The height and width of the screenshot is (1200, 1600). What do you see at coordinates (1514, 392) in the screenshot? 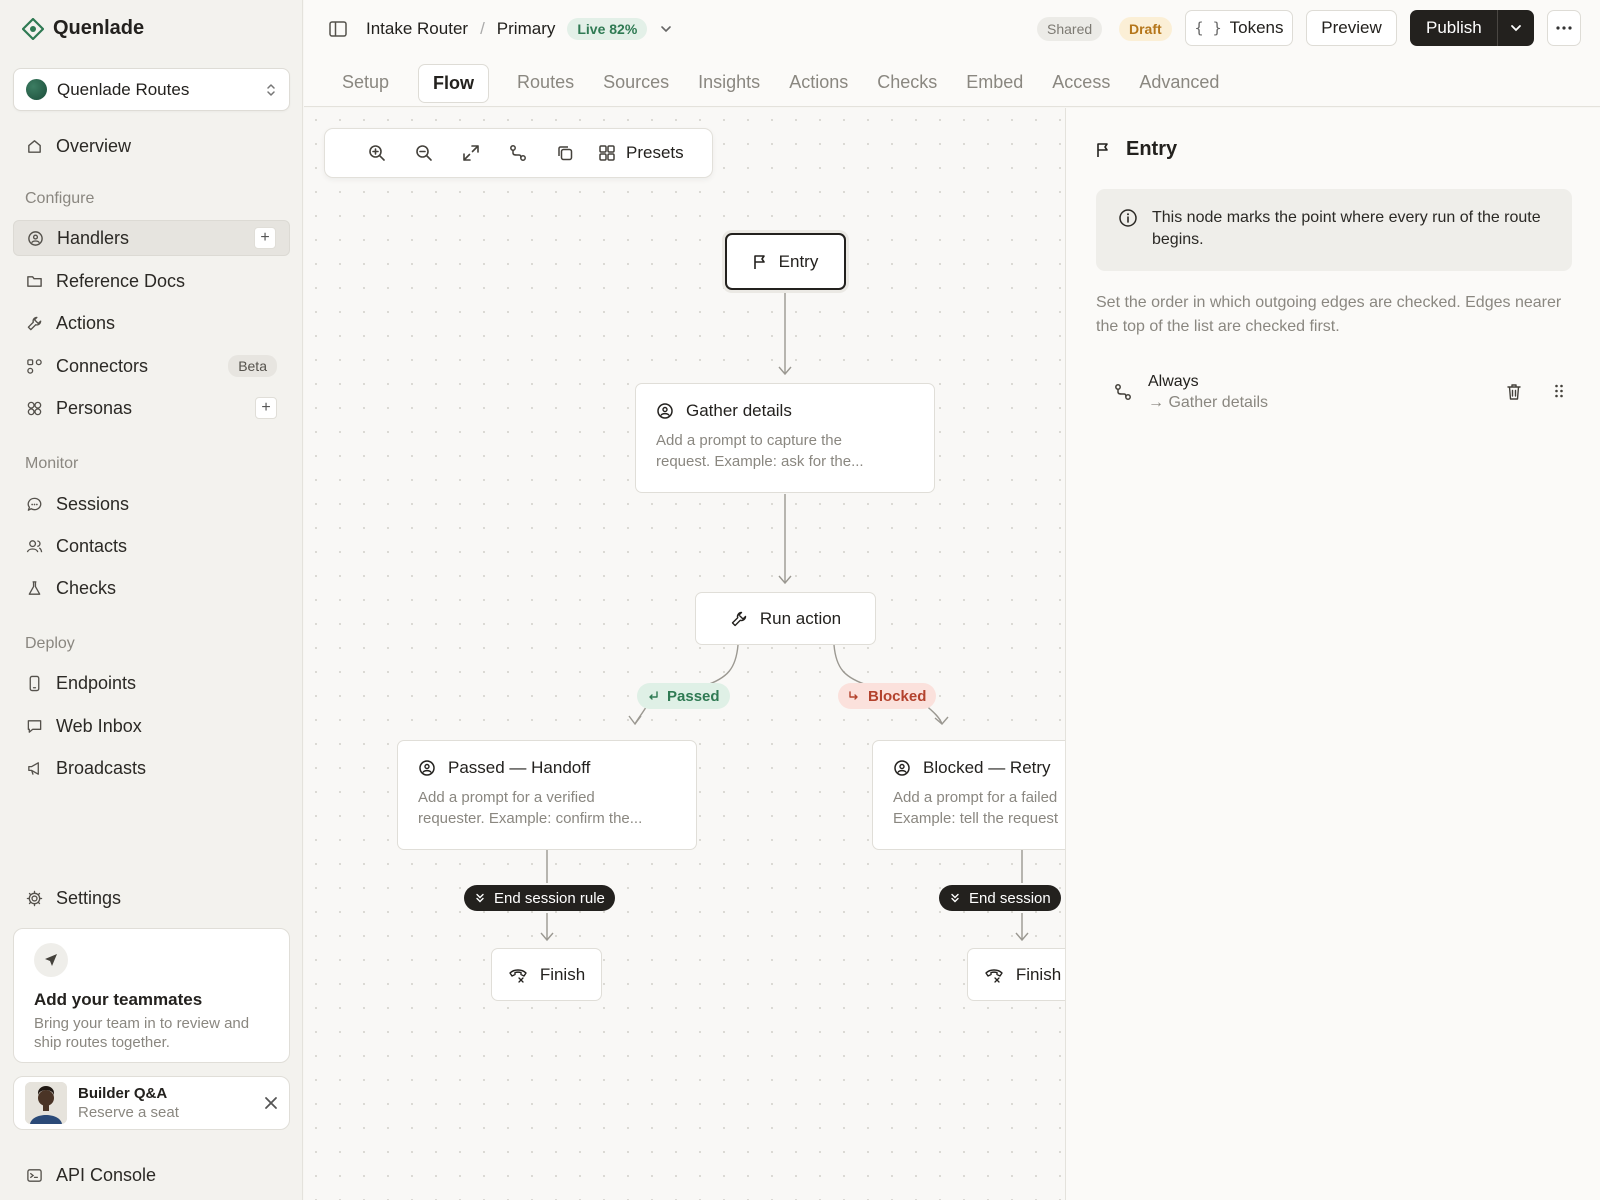
I see `trash-icon` at bounding box center [1514, 392].